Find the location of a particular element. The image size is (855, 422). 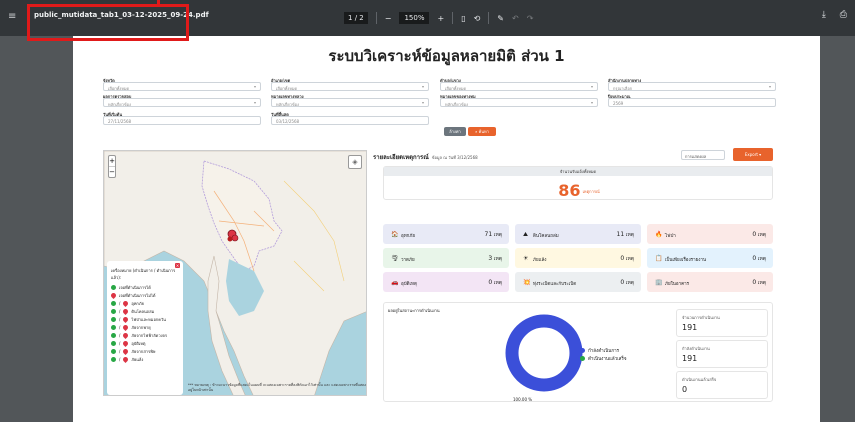

display-select: การแสดงผล is located at coordinates (703, 155).